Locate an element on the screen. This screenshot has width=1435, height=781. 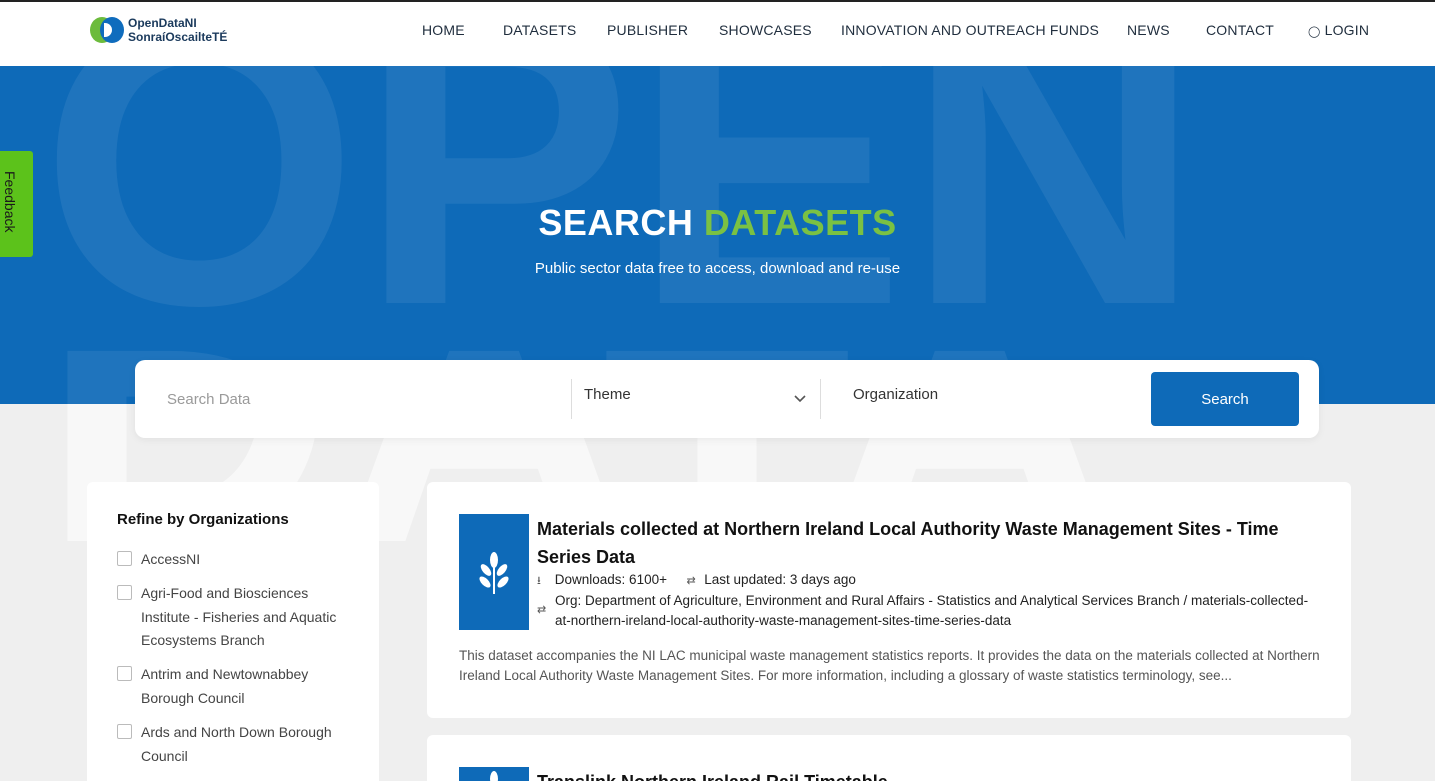
last-updated: Last updated: 3 days ago is located at coordinates (780, 579).